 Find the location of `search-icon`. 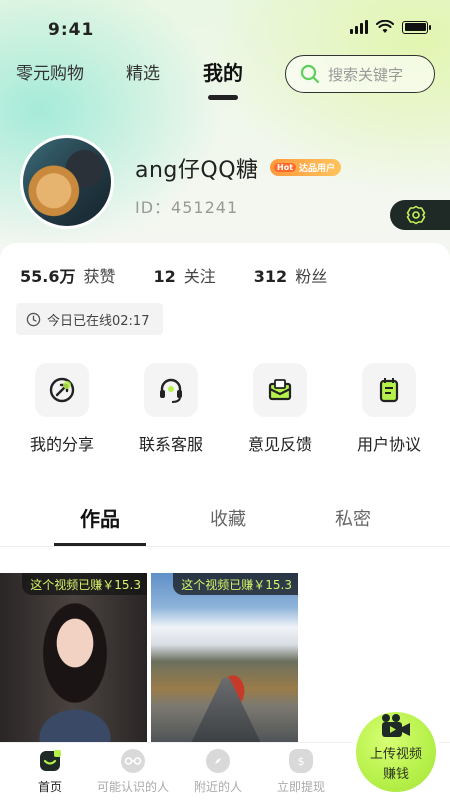

search-icon is located at coordinates (310, 74).